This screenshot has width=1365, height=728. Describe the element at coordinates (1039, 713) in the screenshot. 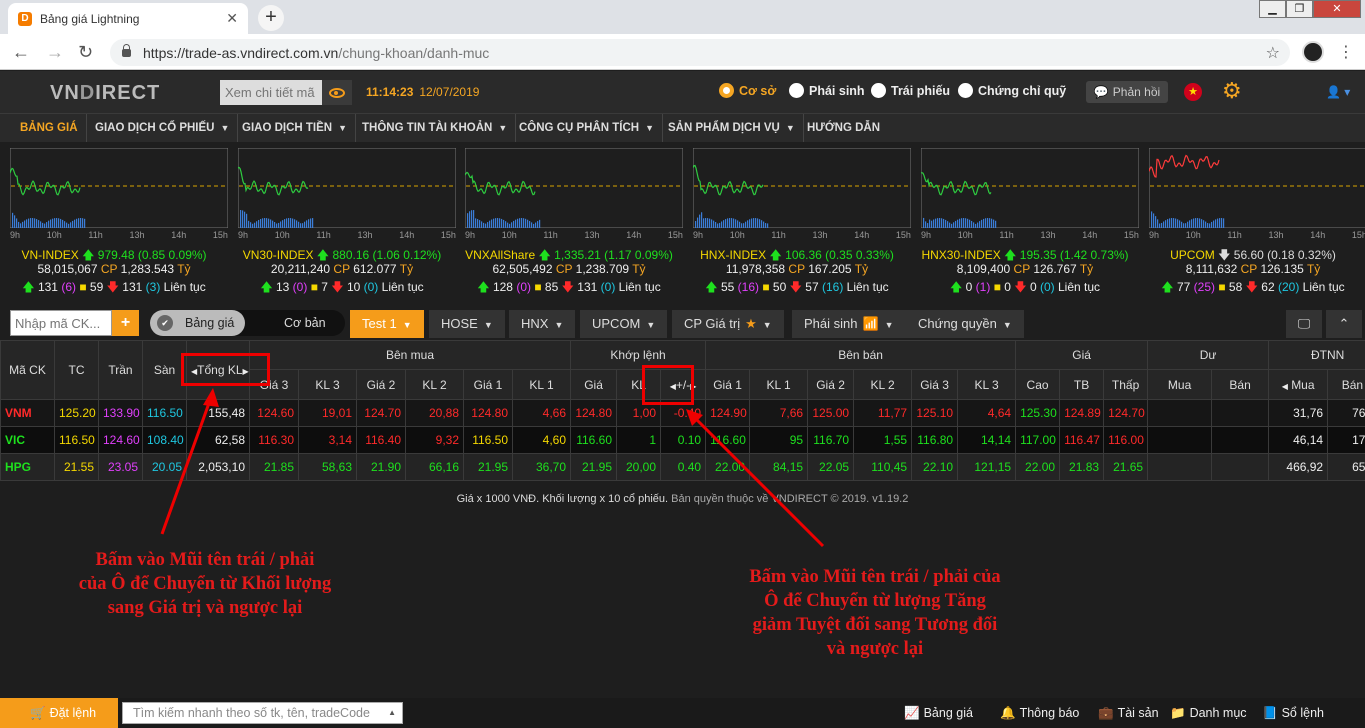

I see `bottom-thong-bao: 🔔 Thông báo` at that location.